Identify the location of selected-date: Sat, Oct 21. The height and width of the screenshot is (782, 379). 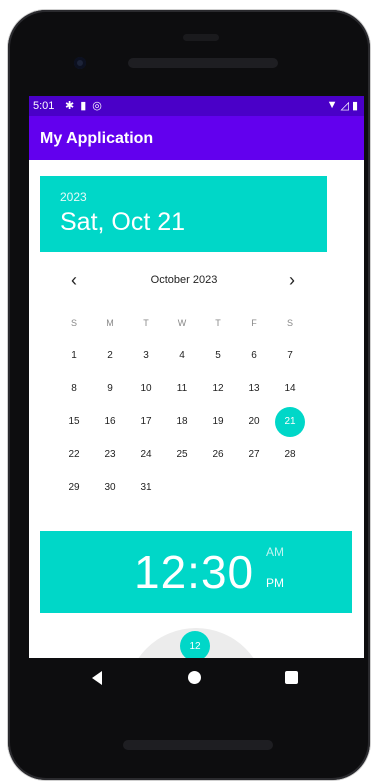
(122, 222).